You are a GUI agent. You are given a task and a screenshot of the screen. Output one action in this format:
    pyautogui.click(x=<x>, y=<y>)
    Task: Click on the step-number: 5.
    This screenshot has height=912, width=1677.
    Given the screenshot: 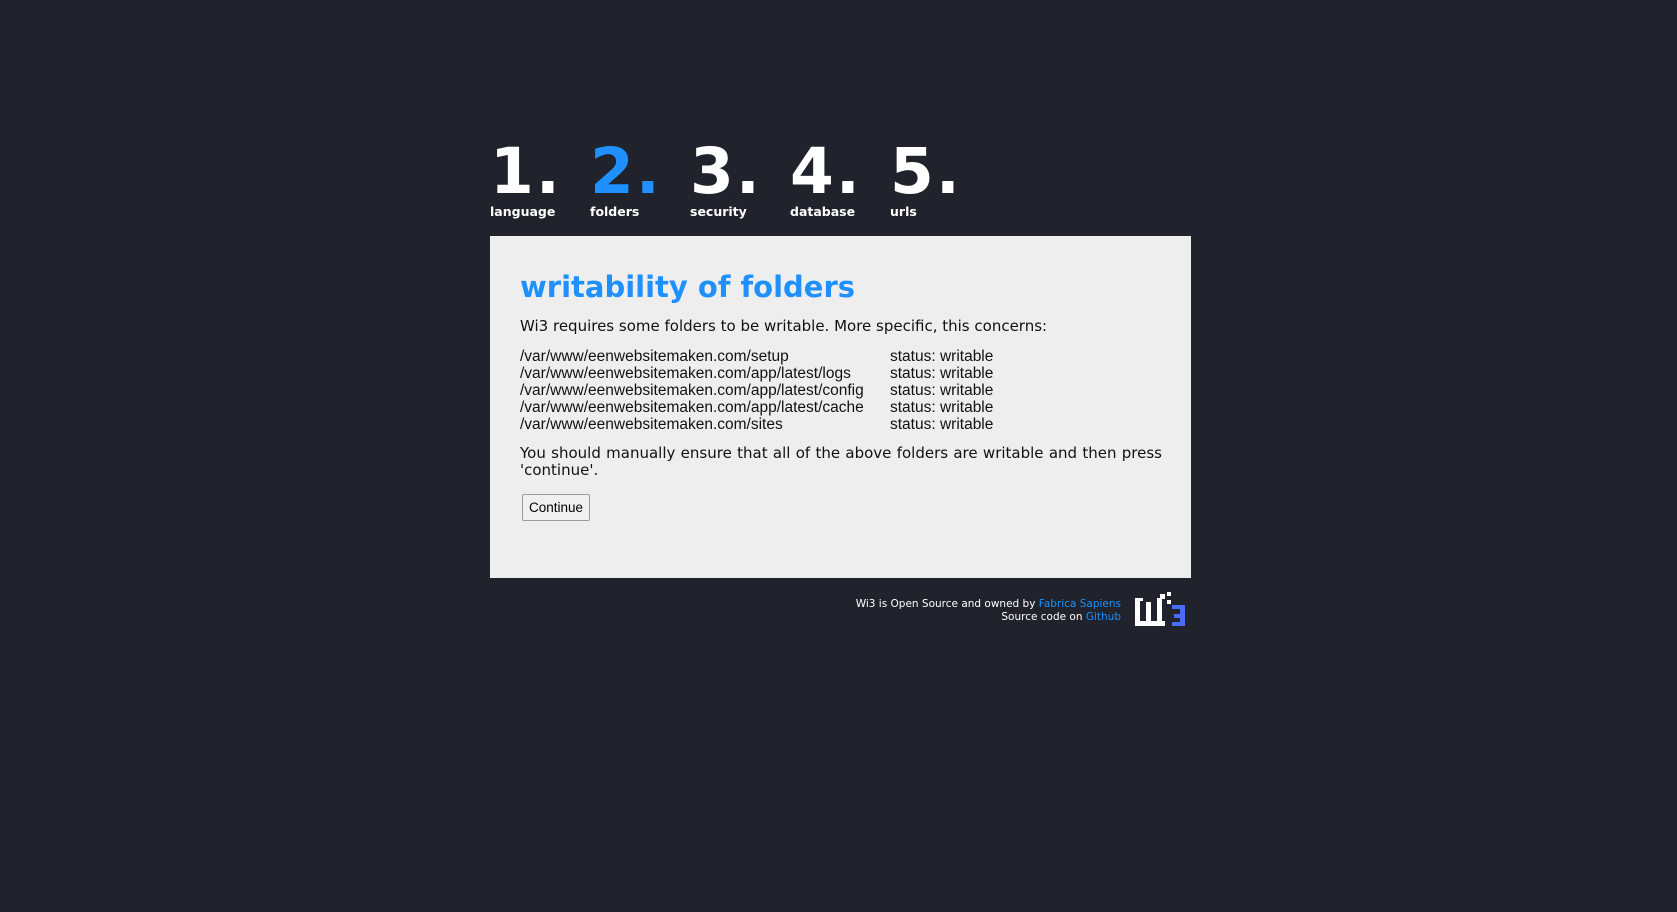 What is the action you would take?
    pyautogui.click(x=926, y=171)
    